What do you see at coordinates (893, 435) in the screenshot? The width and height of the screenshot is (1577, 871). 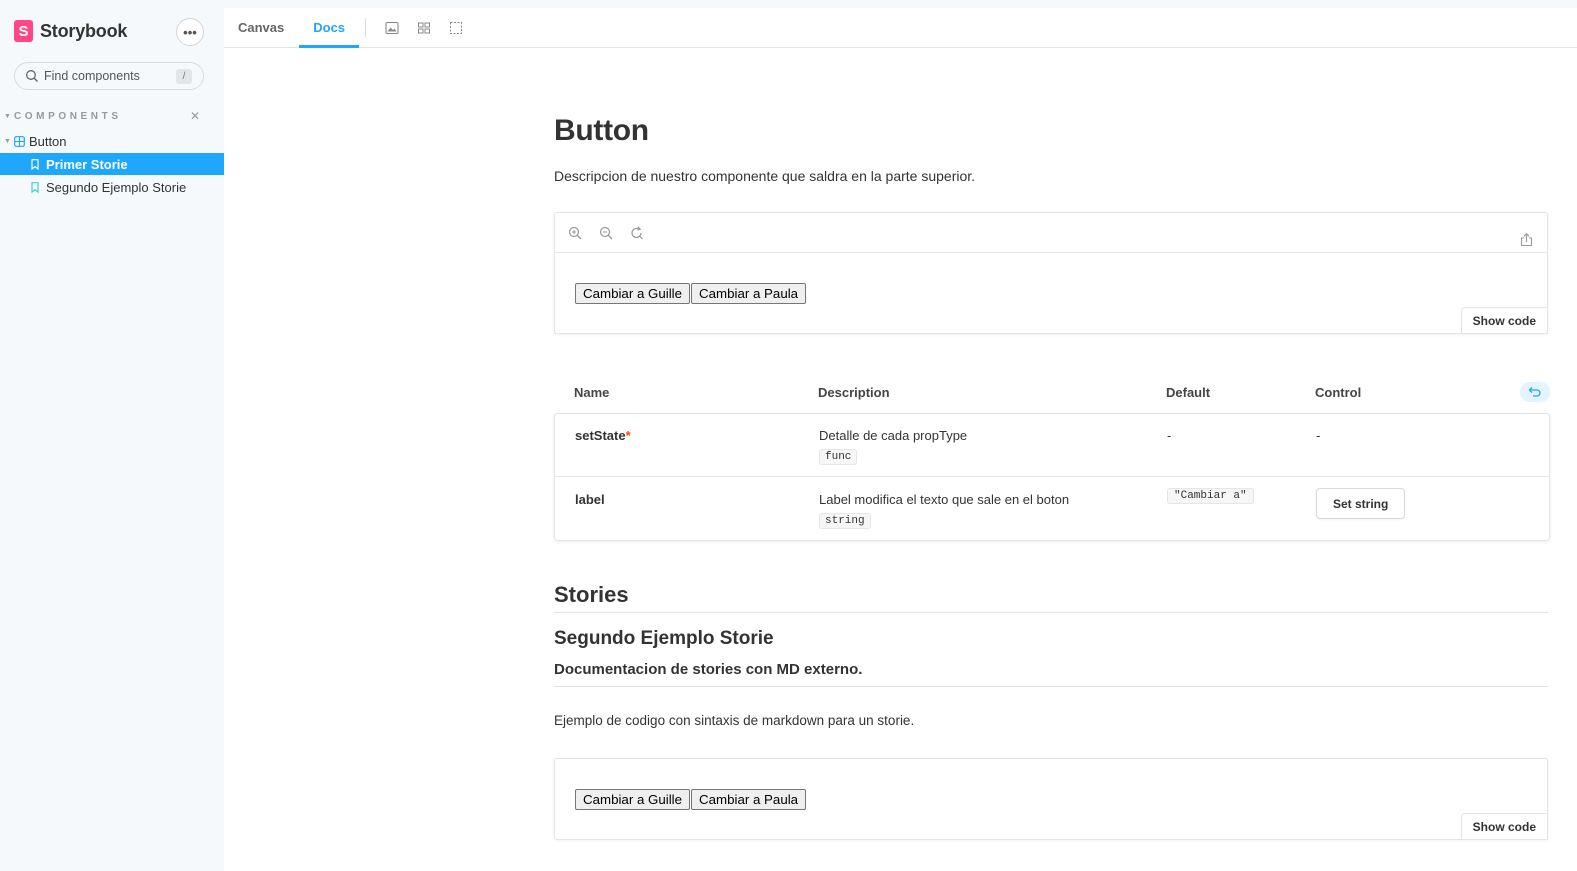 I see `prop-description: Detalle de cada propType` at bounding box center [893, 435].